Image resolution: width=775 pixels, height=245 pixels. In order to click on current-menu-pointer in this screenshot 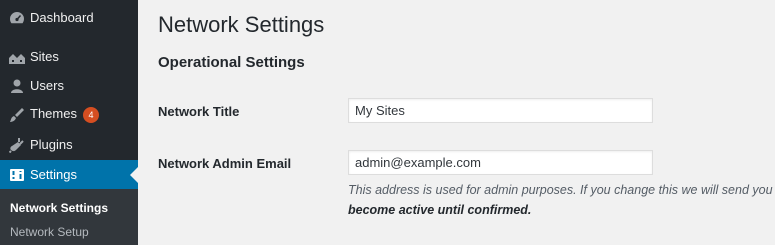, I will do `click(134, 174)`.